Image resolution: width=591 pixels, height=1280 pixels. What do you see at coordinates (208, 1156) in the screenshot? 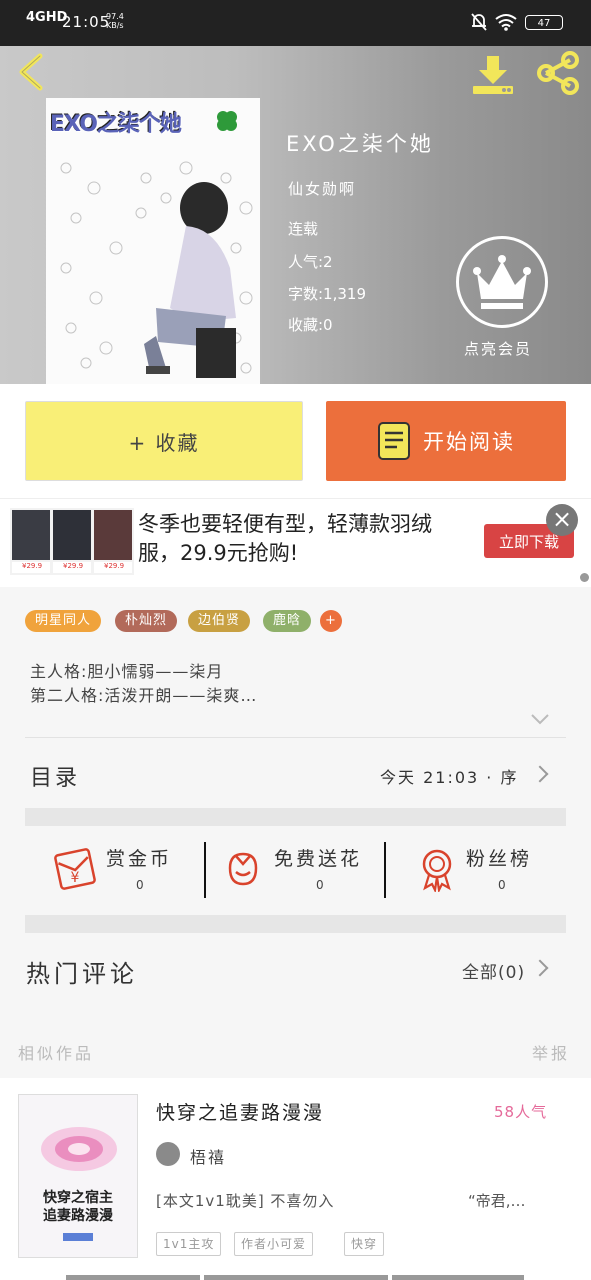
I see `recommendation-author: 梧禧` at bounding box center [208, 1156].